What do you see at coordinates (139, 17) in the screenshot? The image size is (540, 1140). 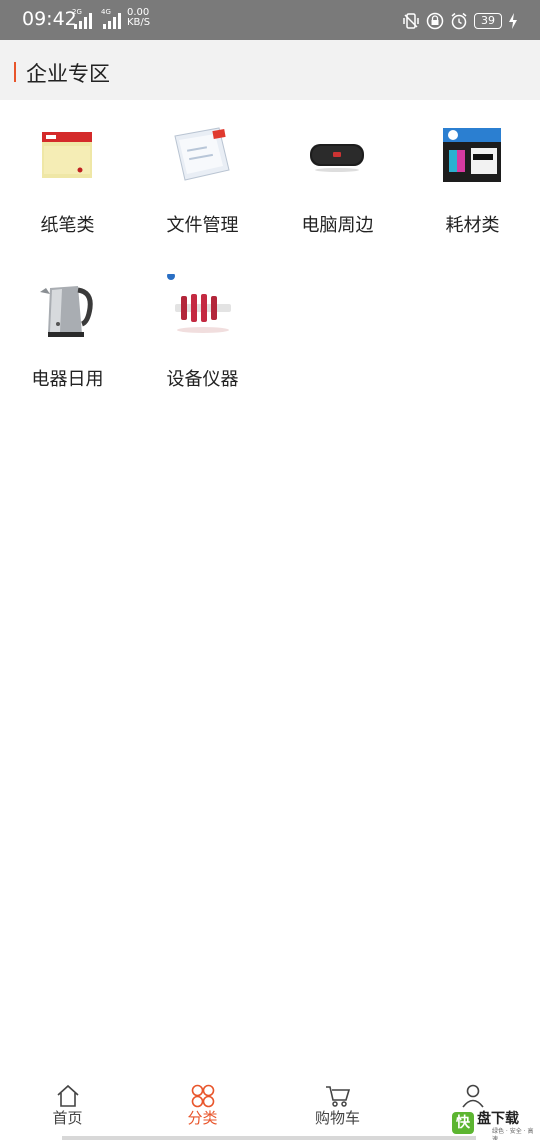 I see `network-speed: 0.00 KB/S` at bounding box center [139, 17].